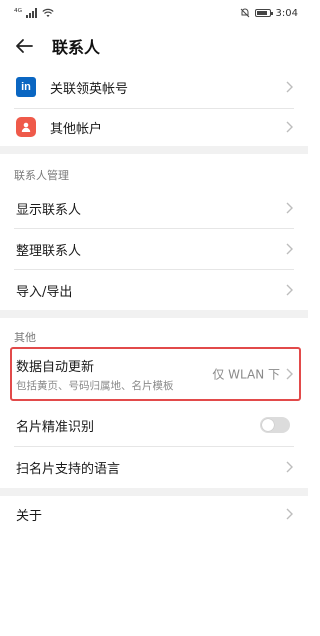  I want to click on back-arrow-icon, so click(24, 46).